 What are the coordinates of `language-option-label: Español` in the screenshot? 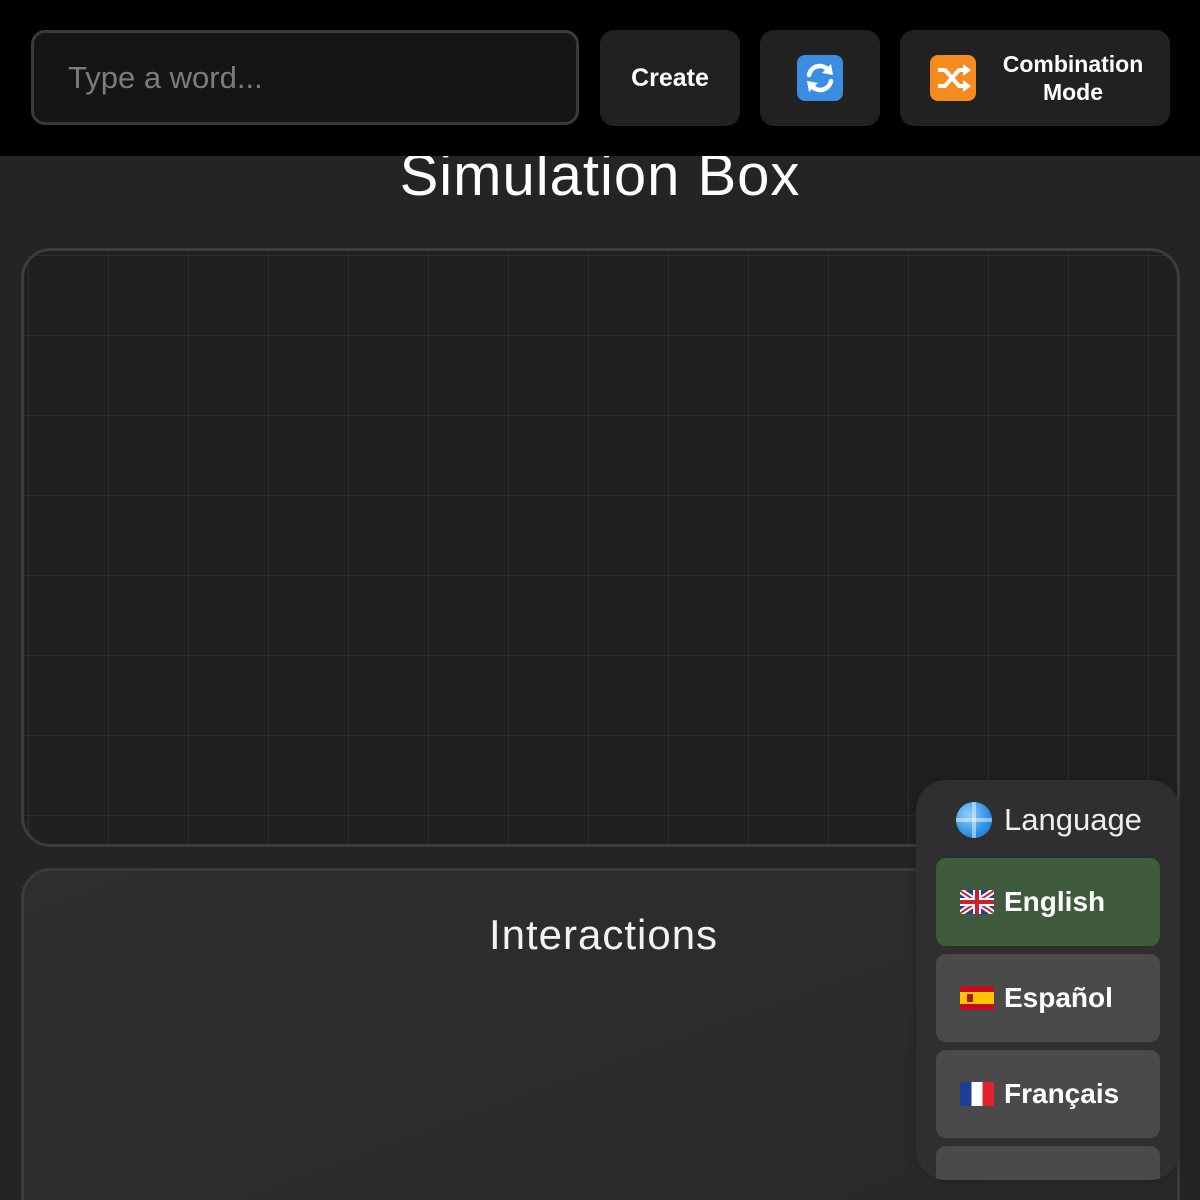 It's located at (1058, 997).